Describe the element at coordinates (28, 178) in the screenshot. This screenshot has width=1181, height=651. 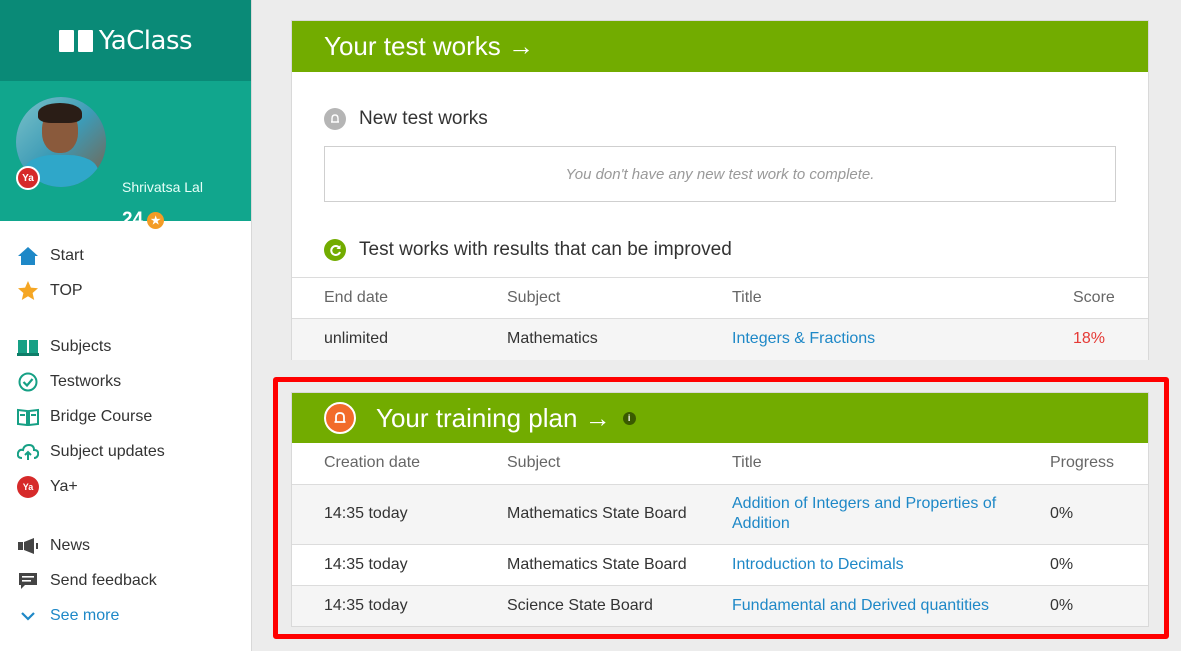
I see `ya-plus-badge: Ya` at that location.